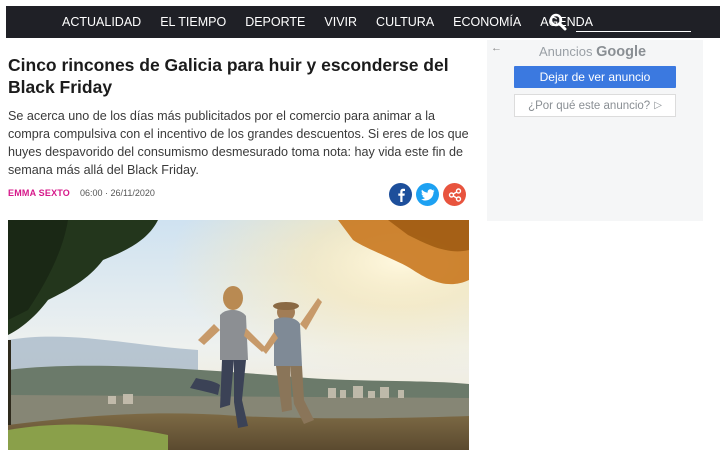 This screenshot has height=450, width=720. Describe the element at coordinates (496, 48) in the screenshot. I see `back-arrow-icon: ←` at that location.